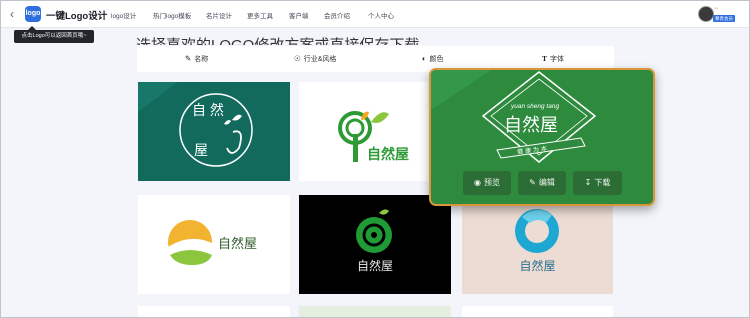 The image size is (750, 318). Describe the element at coordinates (54, 34) in the screenshot. I see `logo-tooltip: 点击Logo可以返回首页哦~` at that location.